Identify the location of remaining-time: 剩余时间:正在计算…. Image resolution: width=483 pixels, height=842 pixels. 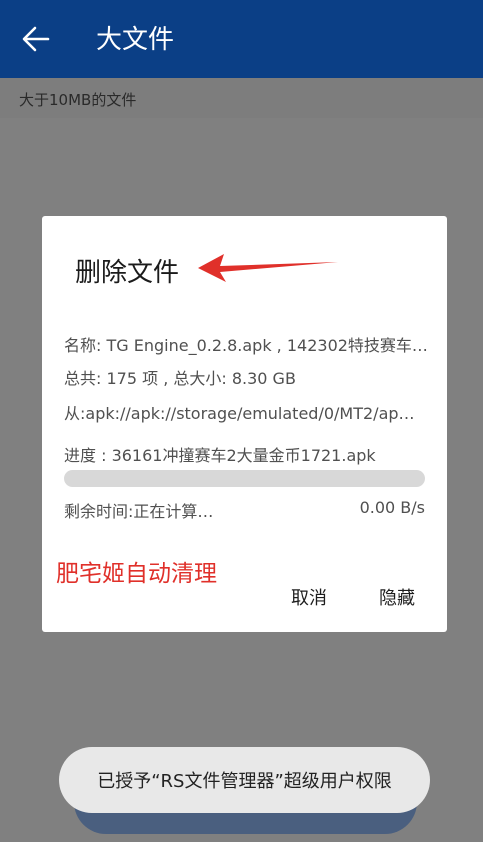
(139, 511).